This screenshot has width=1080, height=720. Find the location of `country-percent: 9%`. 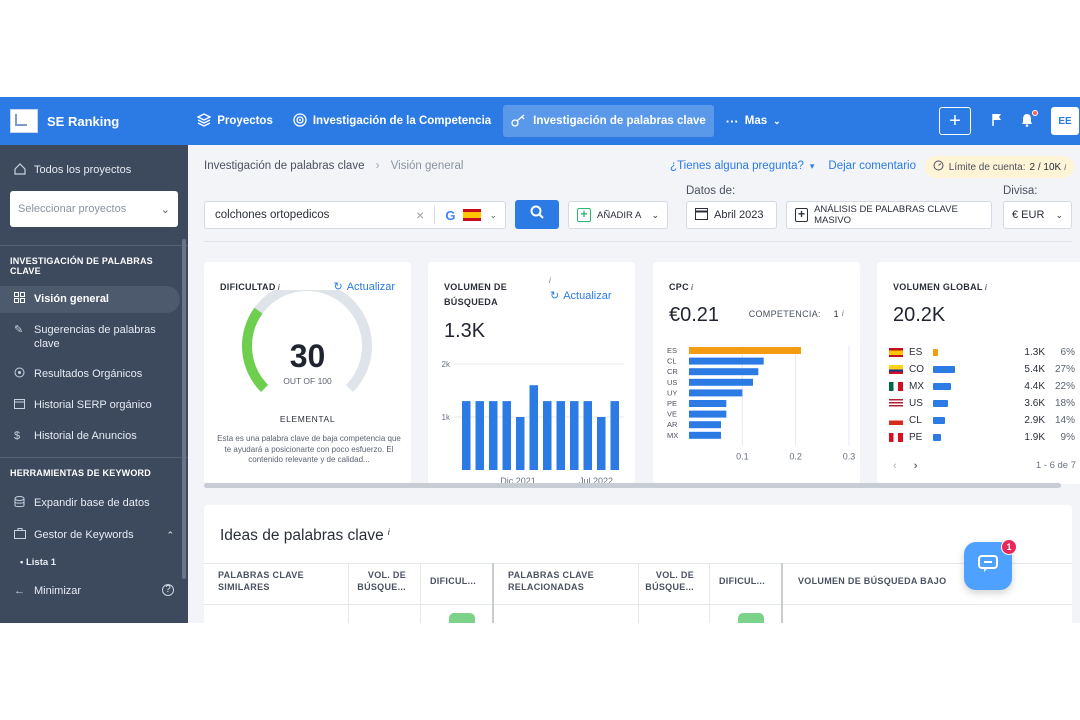

country-percent: 9% is located at coordinates (1067, 437).